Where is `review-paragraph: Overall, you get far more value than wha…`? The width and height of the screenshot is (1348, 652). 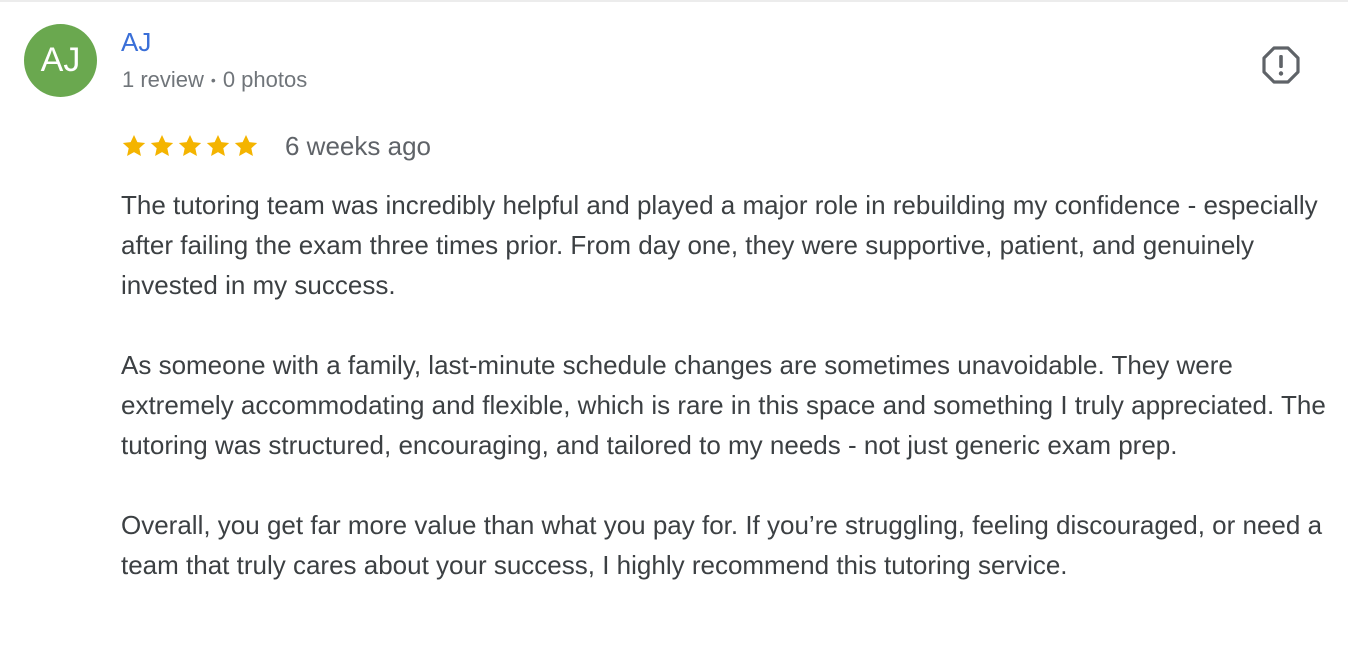 review-paragraph: Overall, you get far more value than wha… is located at coordinates (722, 545).